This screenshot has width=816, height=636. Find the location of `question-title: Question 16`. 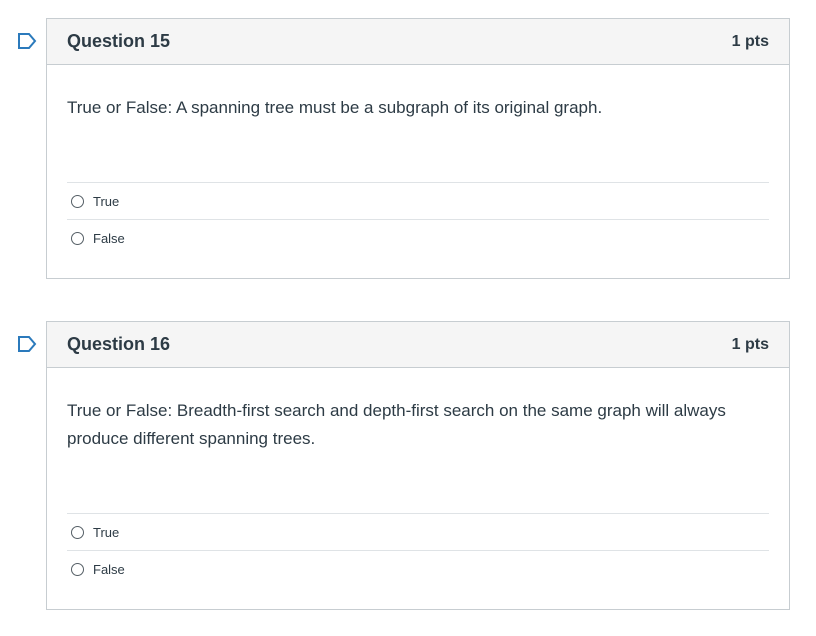

question-title: Question 16 is located at coordinates (119, 344).